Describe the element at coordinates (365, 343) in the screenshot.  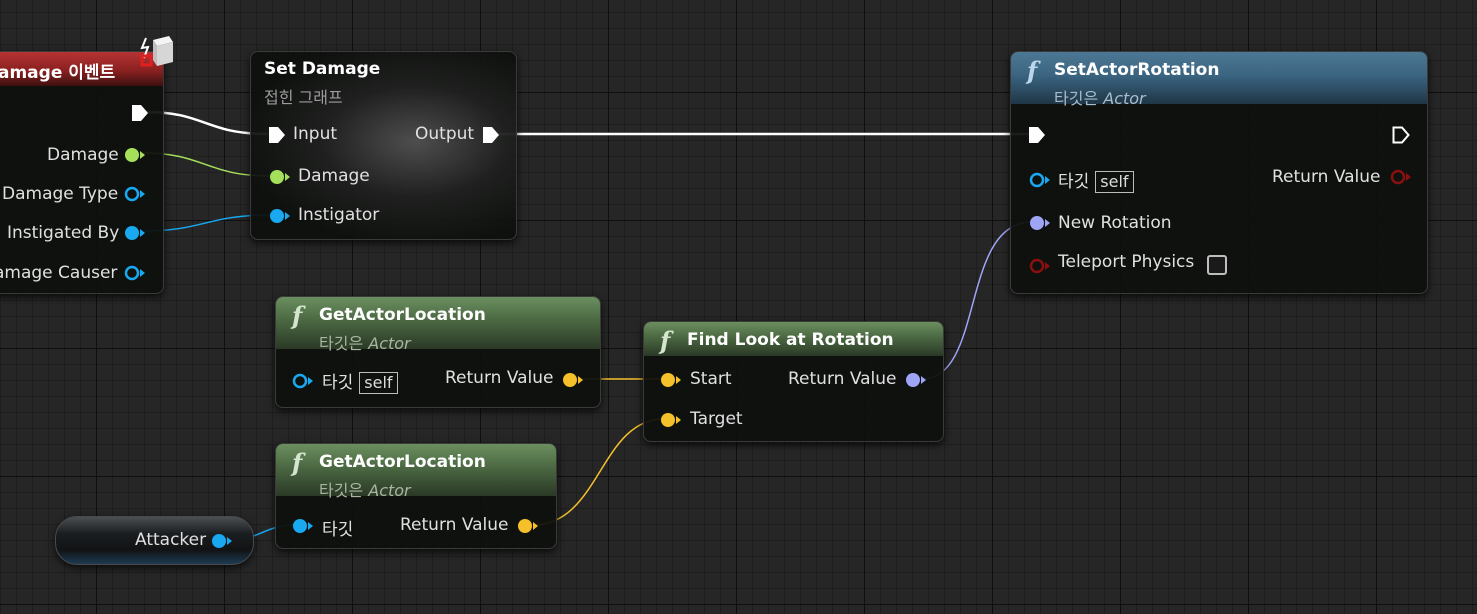
I see `get-actor-location-1-subtitle: 타깃은 Actor` at that location.